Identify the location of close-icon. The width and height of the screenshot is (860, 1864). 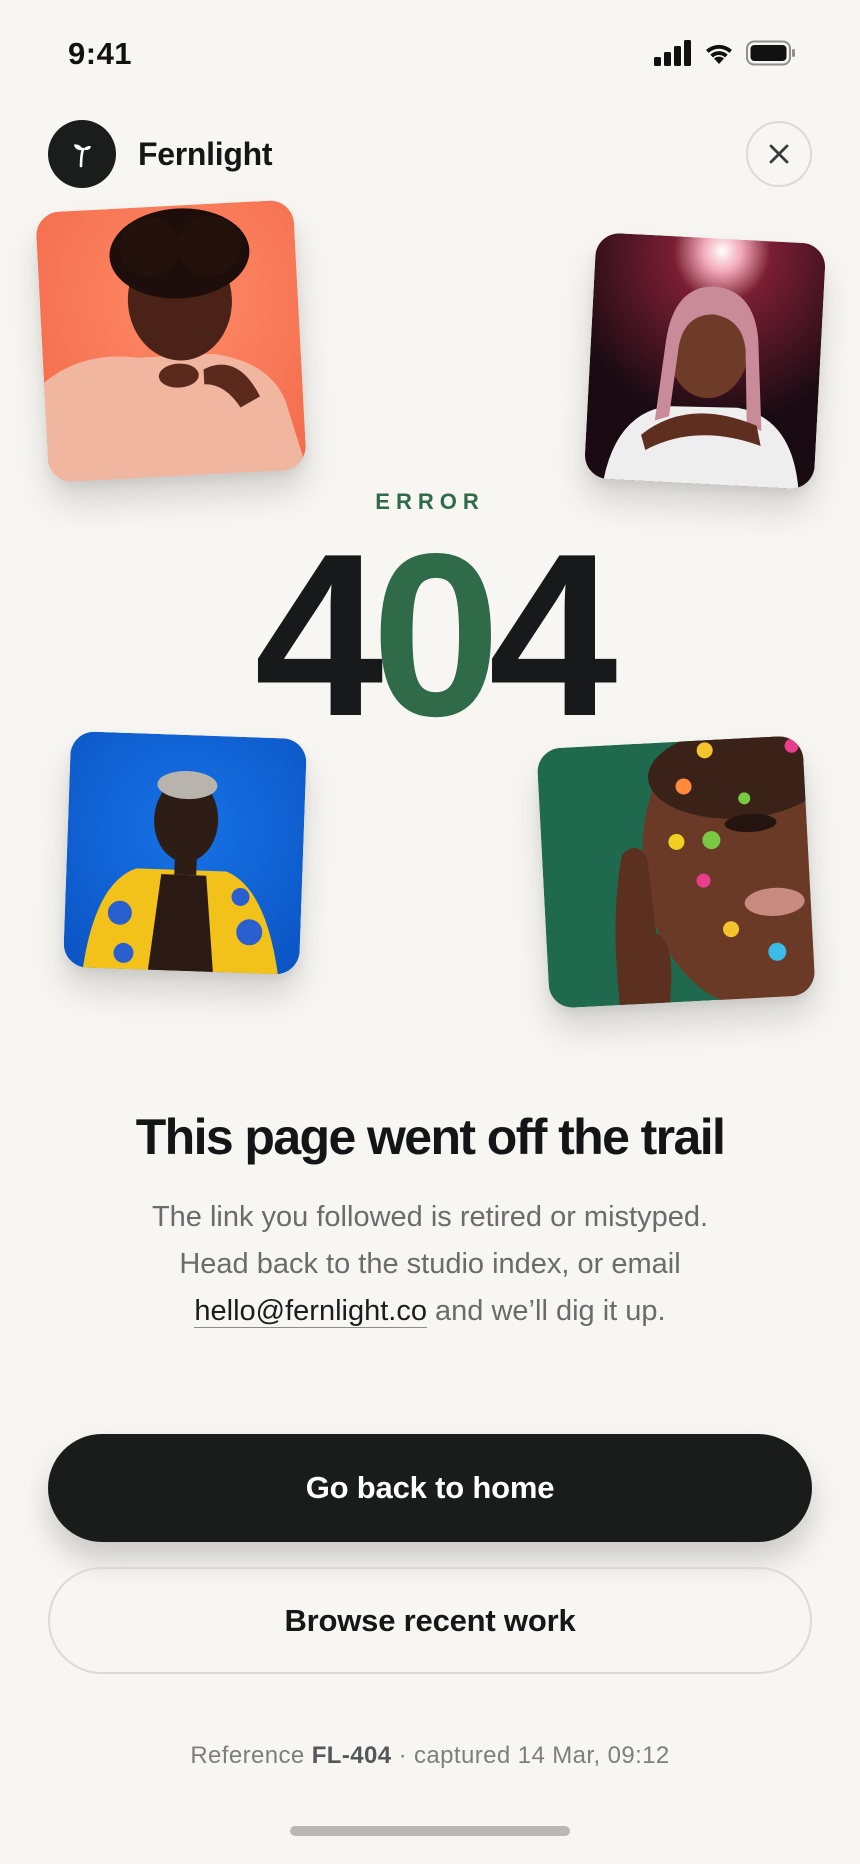
(779, 154).